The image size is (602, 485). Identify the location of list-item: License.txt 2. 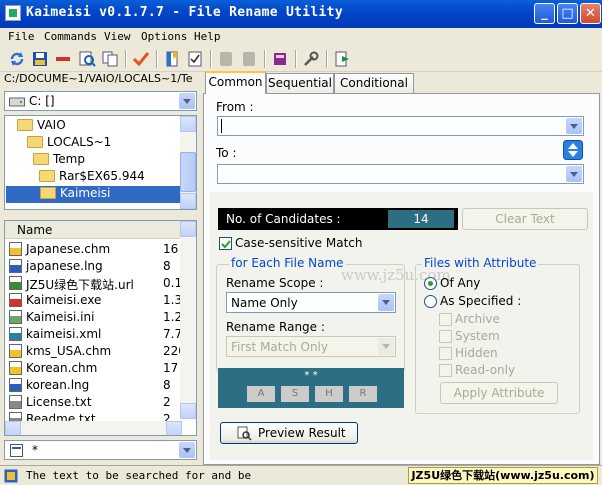
(93, 402).